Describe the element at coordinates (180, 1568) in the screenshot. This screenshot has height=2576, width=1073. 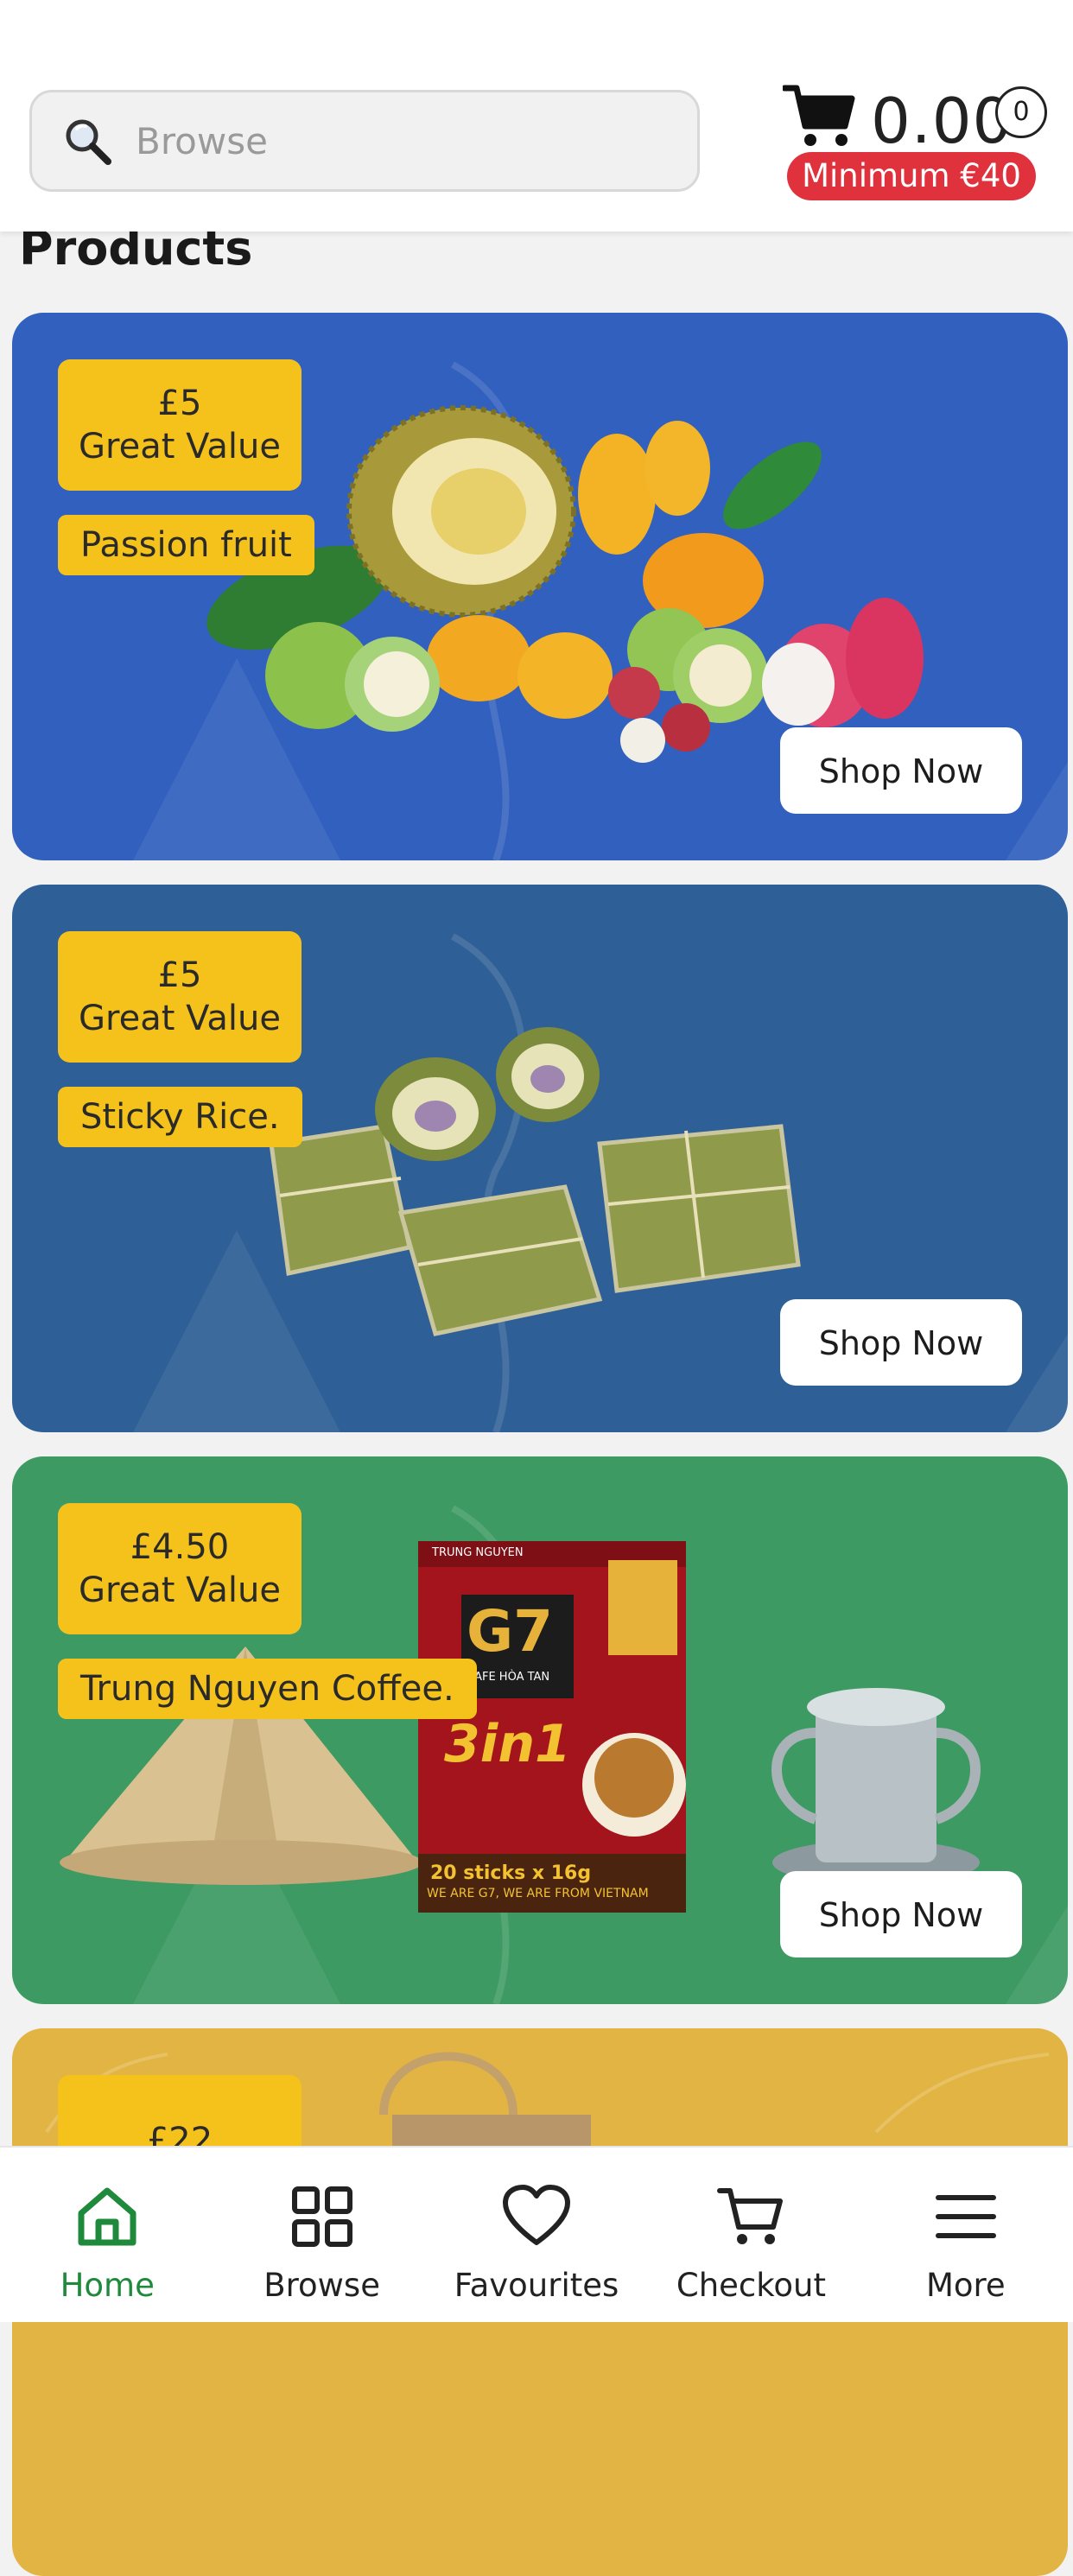
I see `price-tag: £4.50 Great Value` at that location.